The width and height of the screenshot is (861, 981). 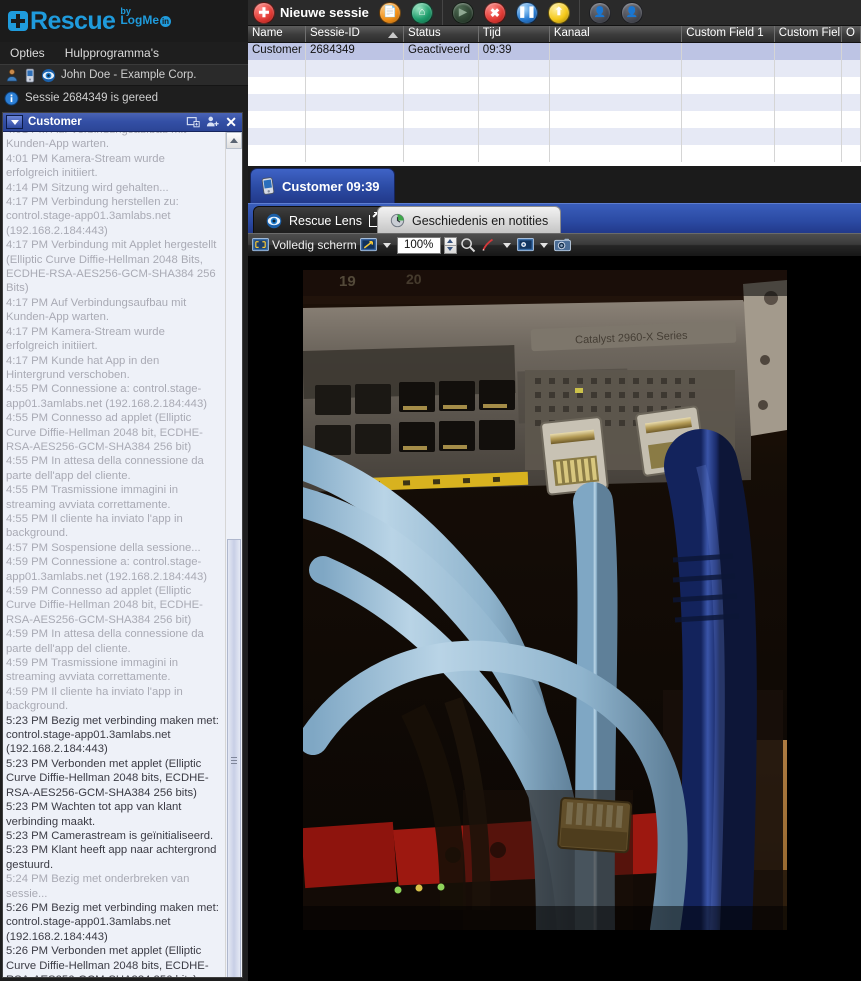 What do you see at coordinates (18, 21) in the screenshot?
I see `rescue-plus-icon` at bounding box center [18, 21].